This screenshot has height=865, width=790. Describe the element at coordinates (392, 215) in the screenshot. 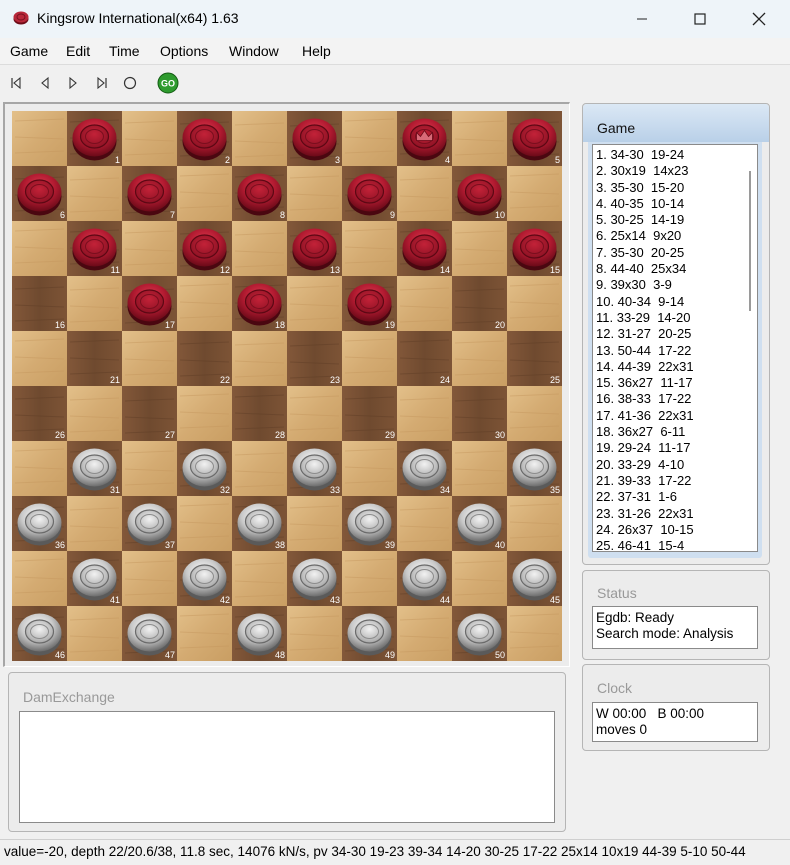

I see `square-number: 9` at that location.